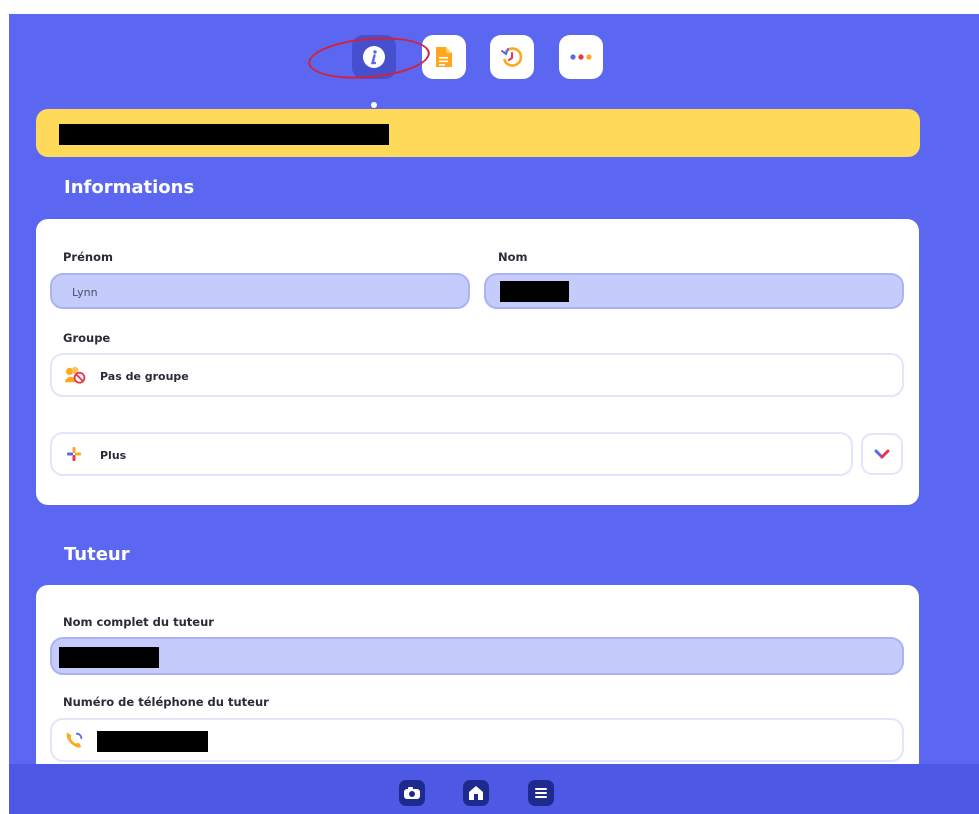 The height and width of the screenshot is (814, 979). Describe the element at coordinates (74, 454) in the screenshot. I see `plus-icon` at that location.